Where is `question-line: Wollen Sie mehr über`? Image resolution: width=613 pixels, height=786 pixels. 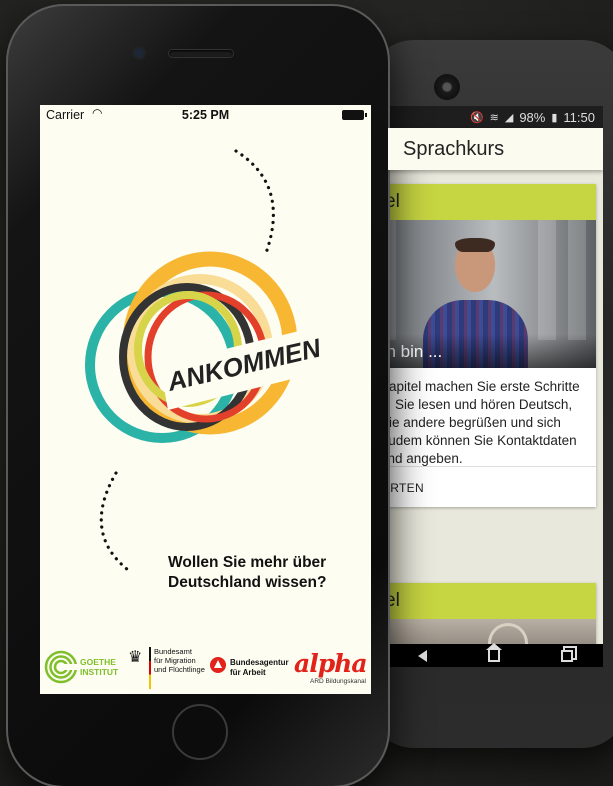
question-line: Wollen Sie mehr über is located at coordinates (247, 562).